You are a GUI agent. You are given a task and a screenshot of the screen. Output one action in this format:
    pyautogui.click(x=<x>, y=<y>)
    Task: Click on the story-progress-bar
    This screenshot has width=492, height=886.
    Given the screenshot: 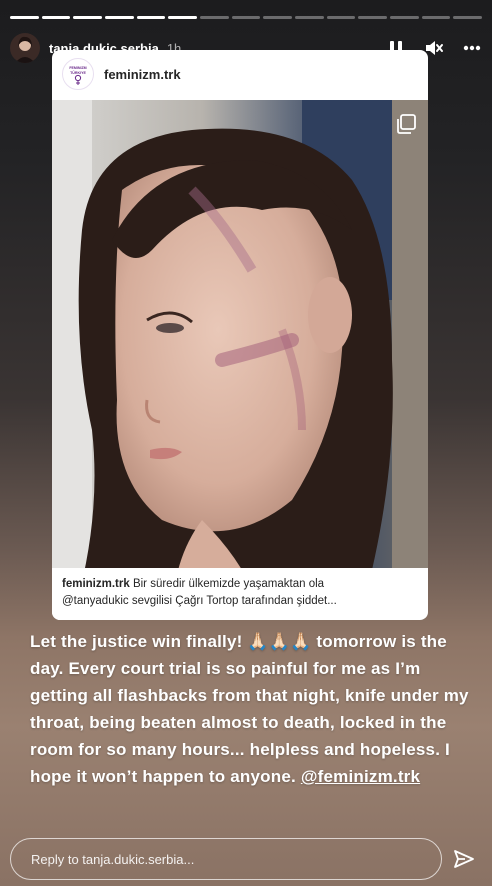 What is the action you would take?
    pyautogui.click(x=246, y=17)
    